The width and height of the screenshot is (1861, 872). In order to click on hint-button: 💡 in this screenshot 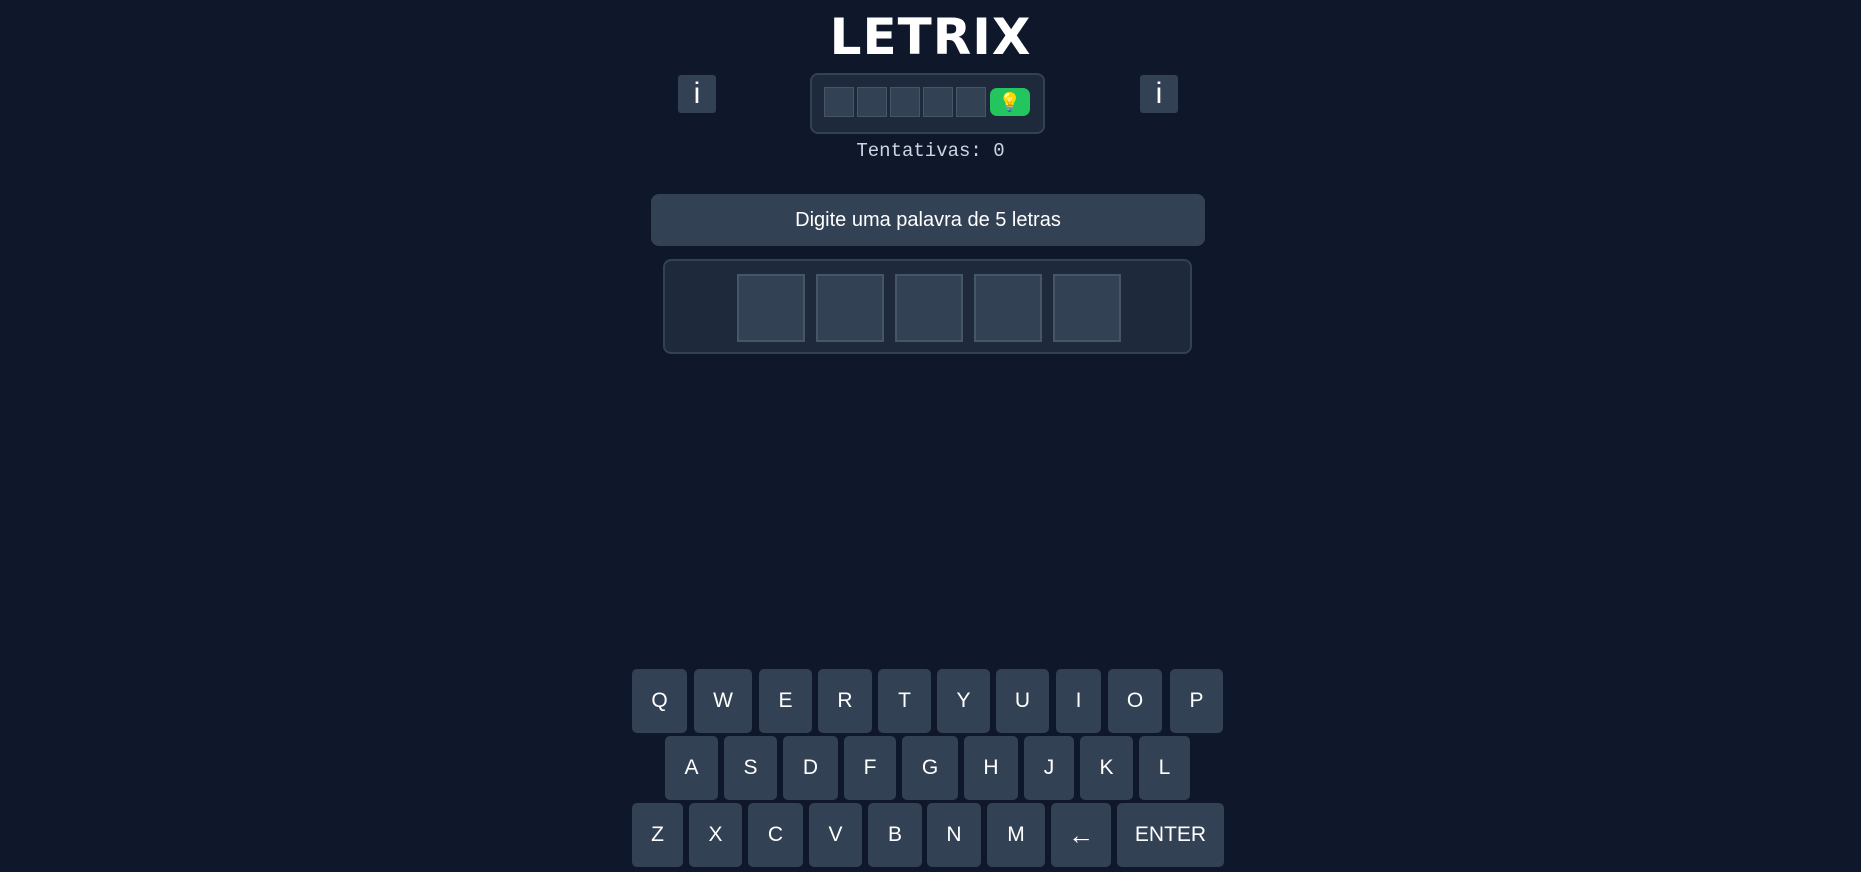, I will do `click(1010, 102)`.